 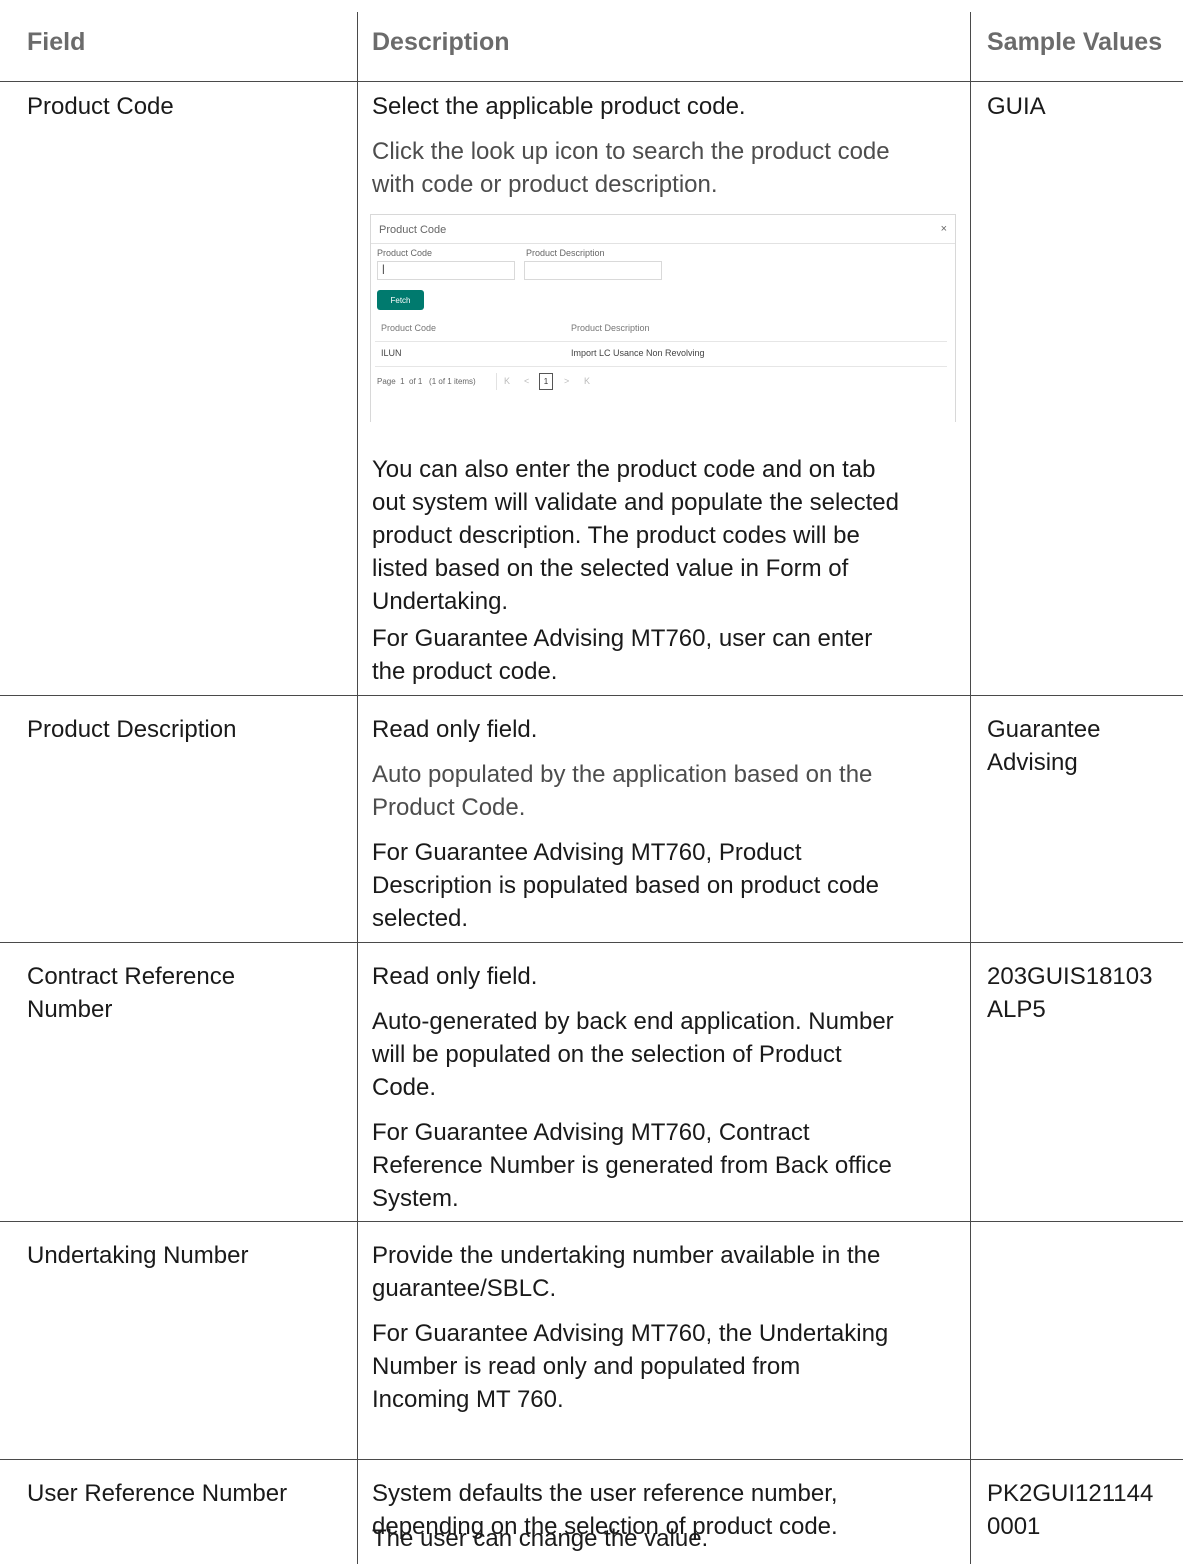 I want to click on next-page-icon: >, so click(x=566, y=381).